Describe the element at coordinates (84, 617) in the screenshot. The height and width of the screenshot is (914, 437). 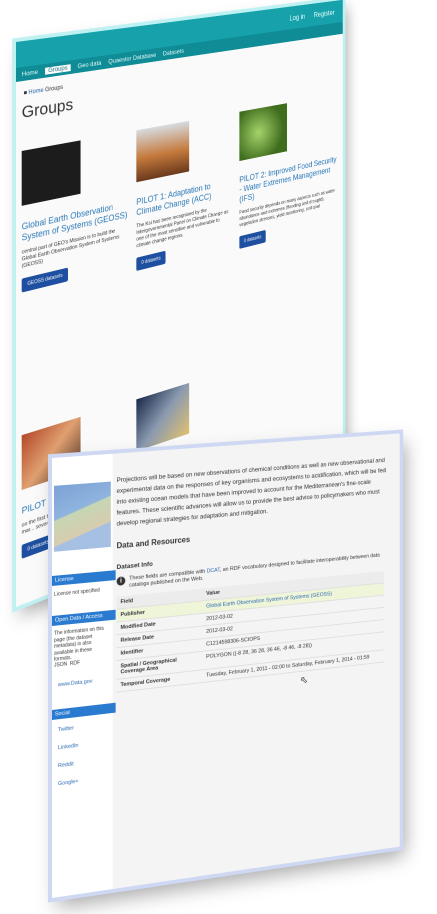
I see `open-data-heading: Open Data / Access` at that location.